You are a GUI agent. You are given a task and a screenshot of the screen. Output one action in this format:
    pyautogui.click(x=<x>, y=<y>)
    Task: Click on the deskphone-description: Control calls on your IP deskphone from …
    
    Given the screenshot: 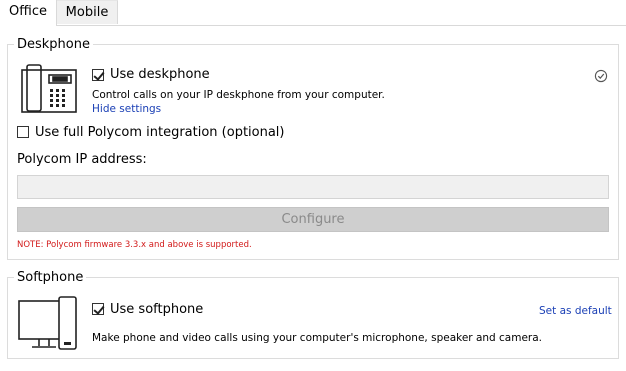 What is the action you would take?
    pyautogui.click(x=238, y=95)
    